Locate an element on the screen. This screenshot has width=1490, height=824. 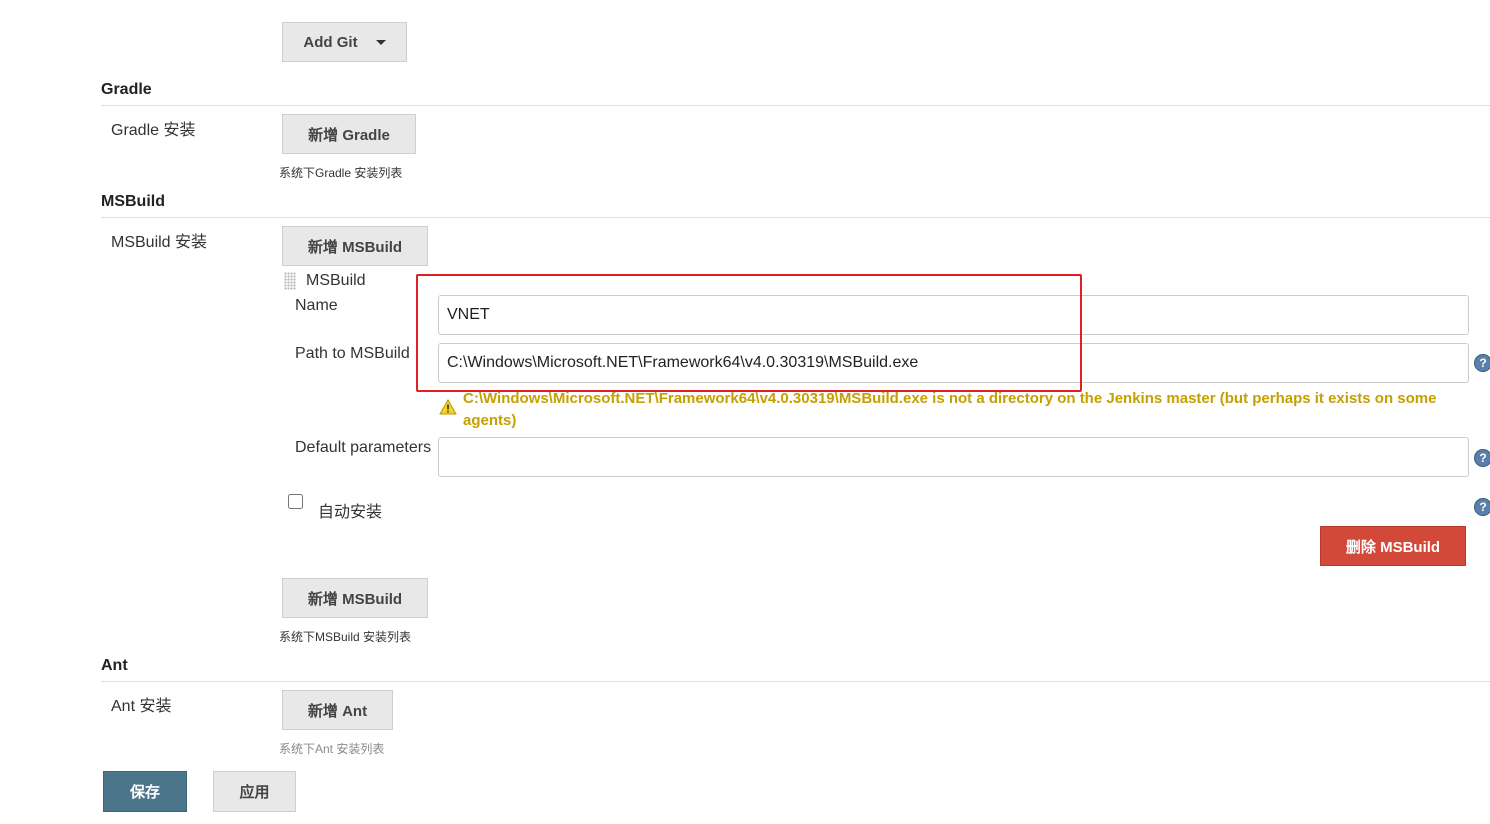
msbuild-section-title: MSBuild is located at coordinates (133, 201).